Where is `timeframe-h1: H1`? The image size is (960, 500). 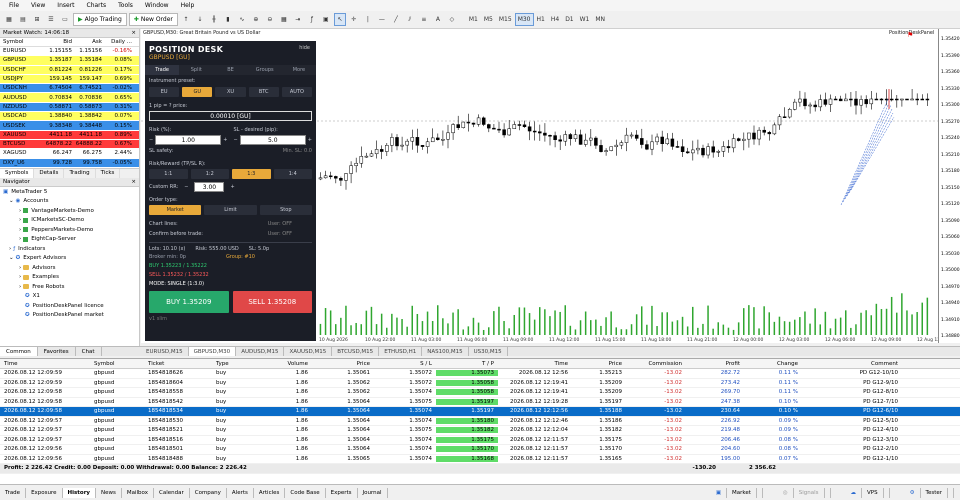
timeframe-h1: H1 is located at coordinates (541, 19).